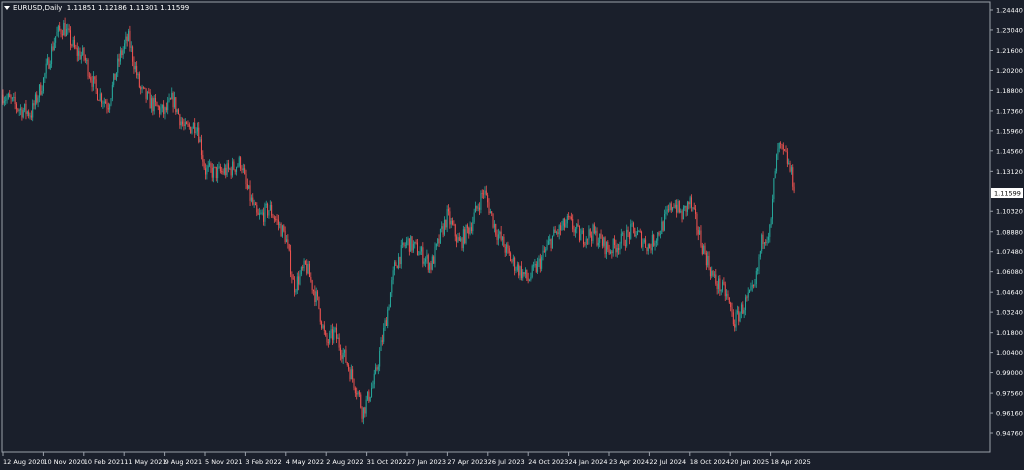  Describe the element at coordinates (1009, 30) in the screenshot. I see `y-tick-label: 1.23040` at that location.